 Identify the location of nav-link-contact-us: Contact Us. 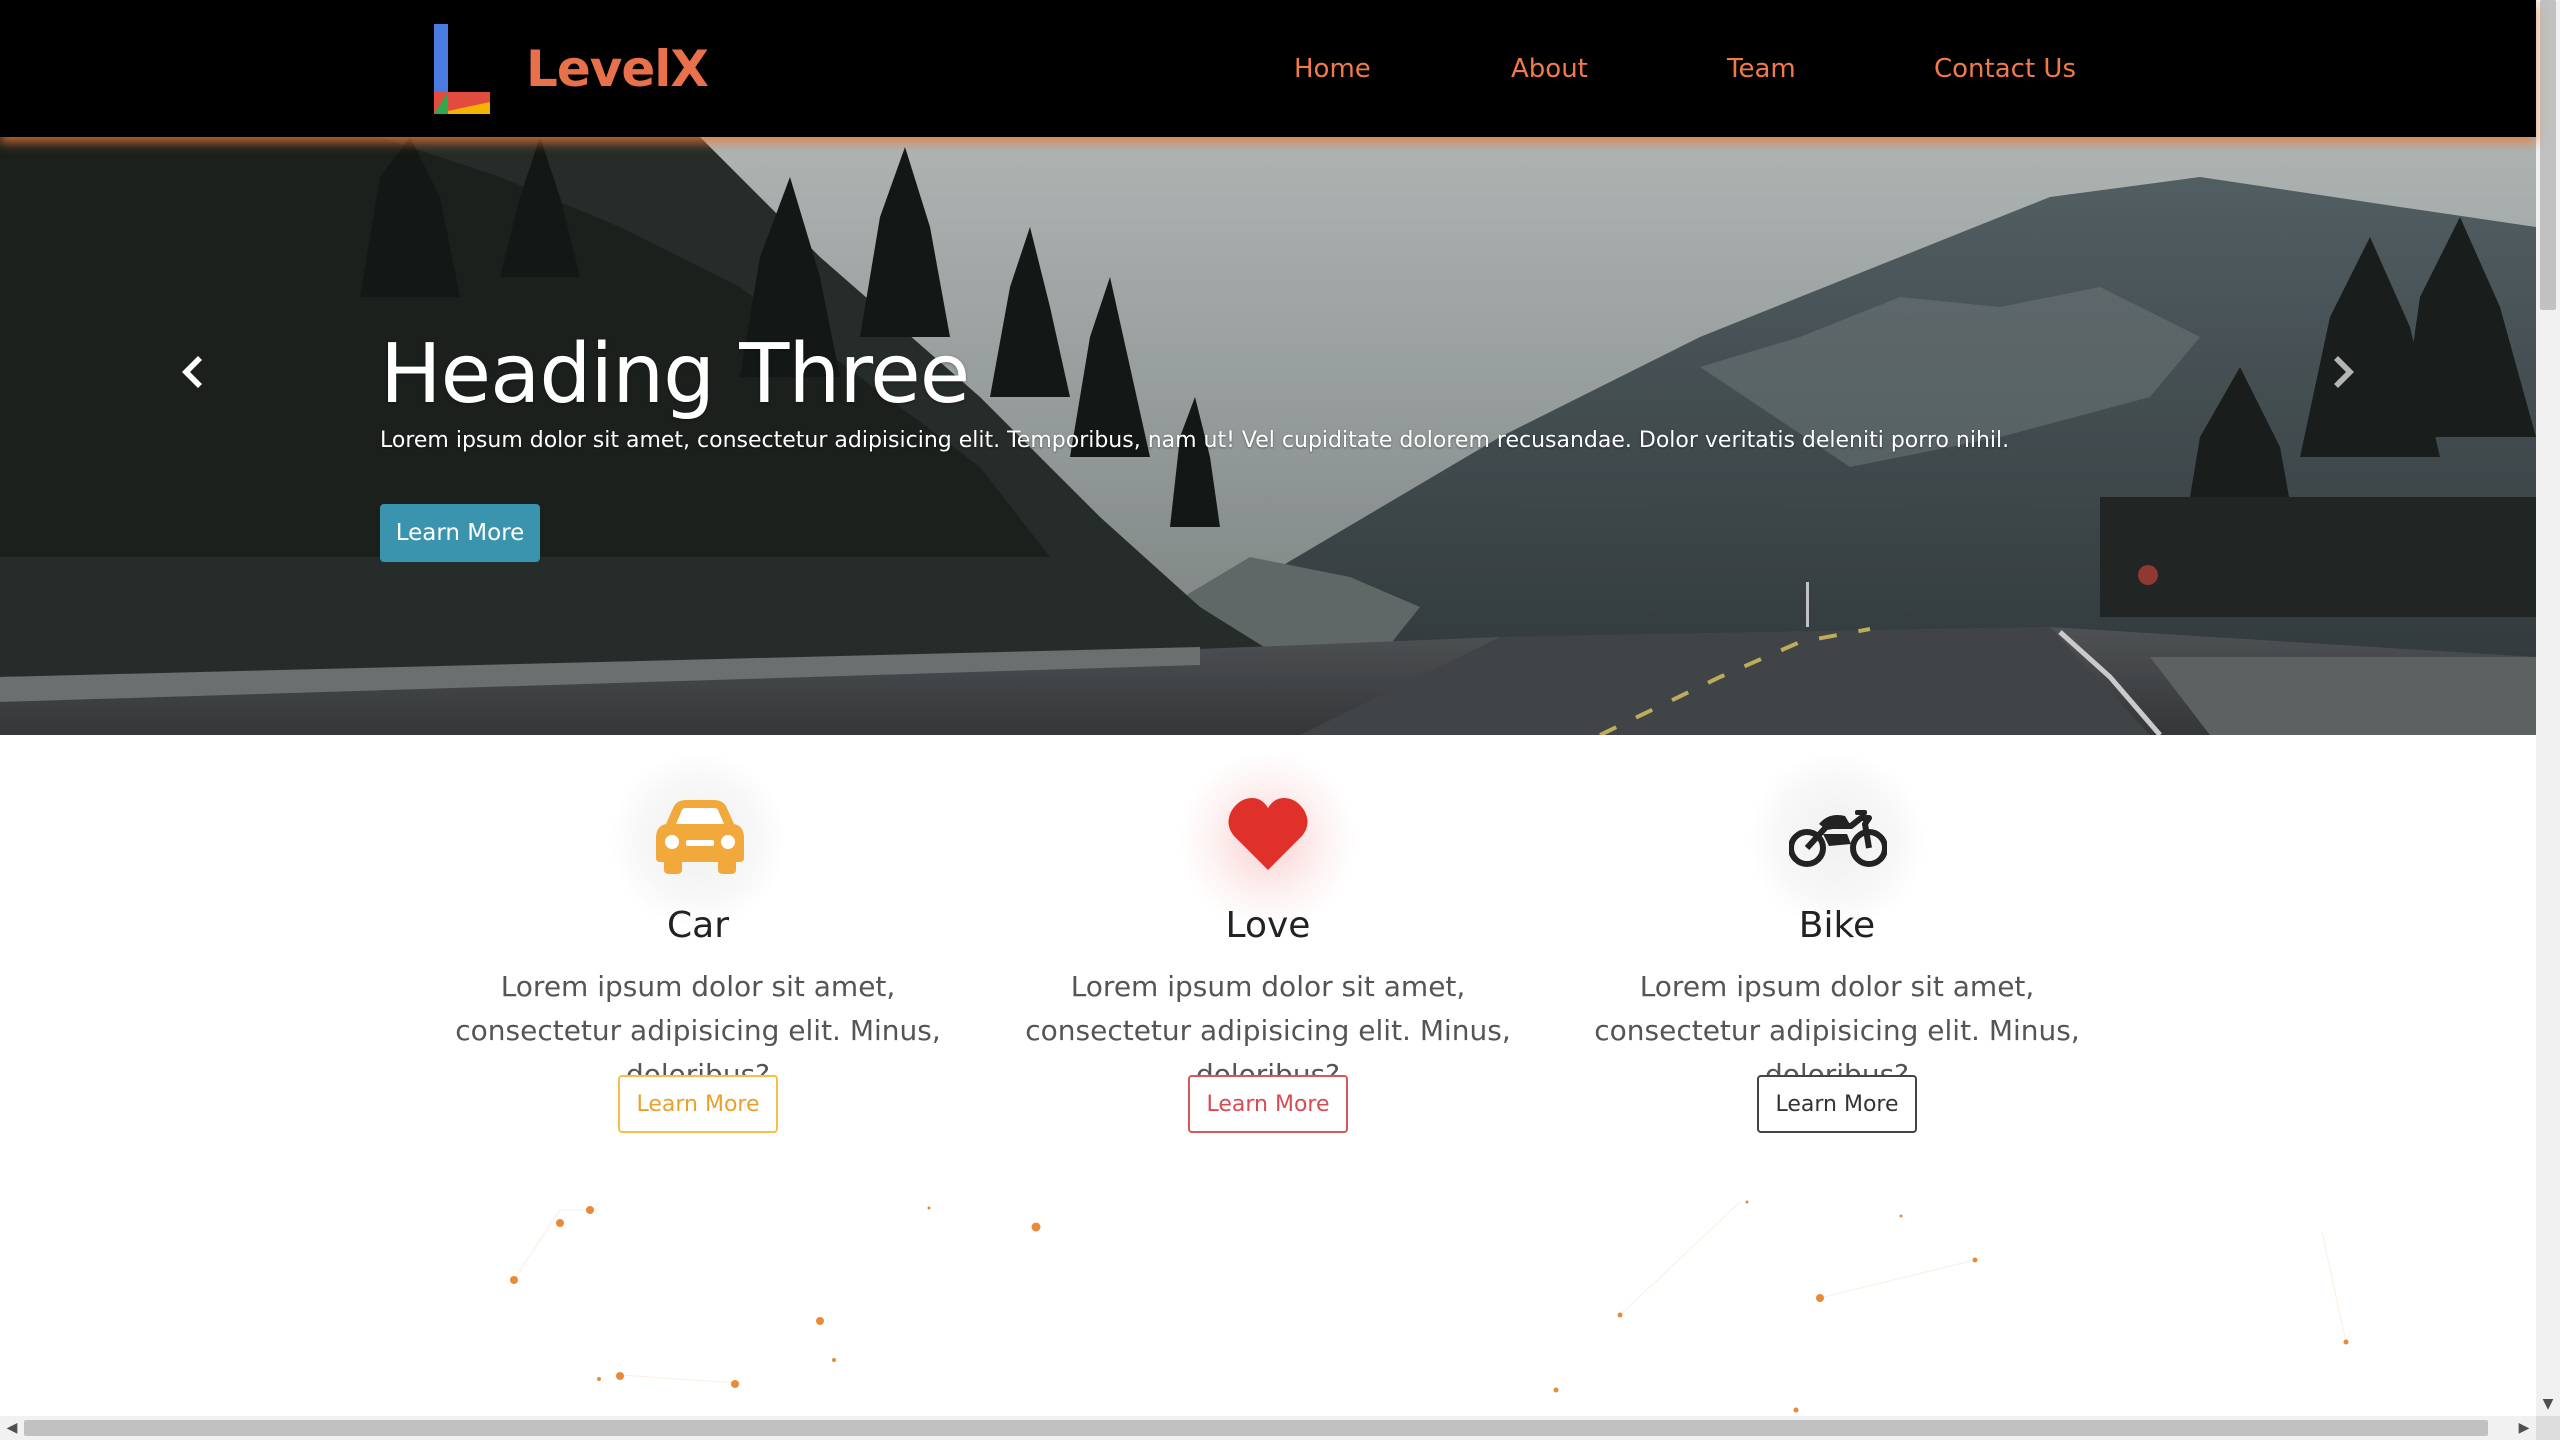
(2005, 69).